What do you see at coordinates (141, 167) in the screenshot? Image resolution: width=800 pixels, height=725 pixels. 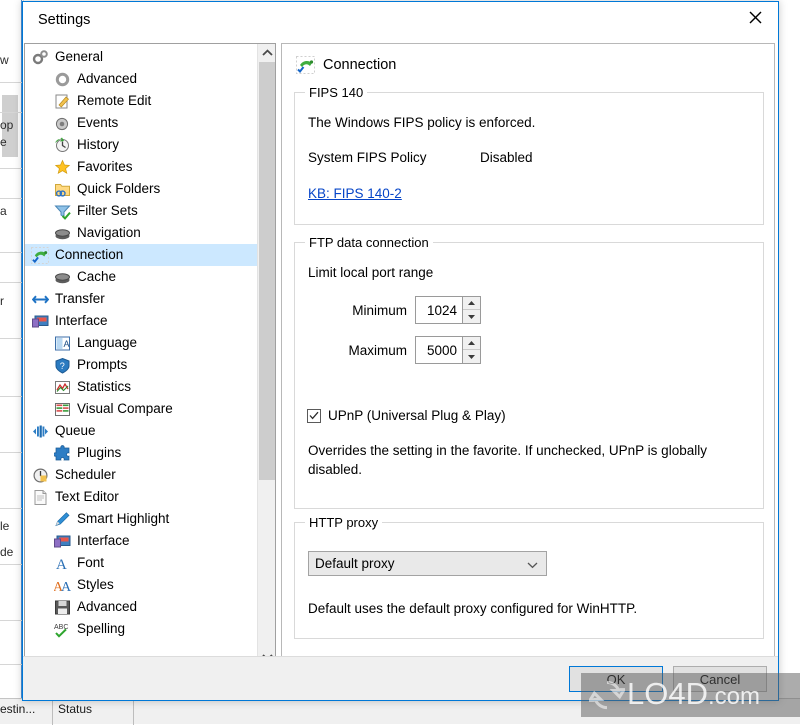 I see `sidebar-item-favorites: Favorites` at bounding box center [141, 167].